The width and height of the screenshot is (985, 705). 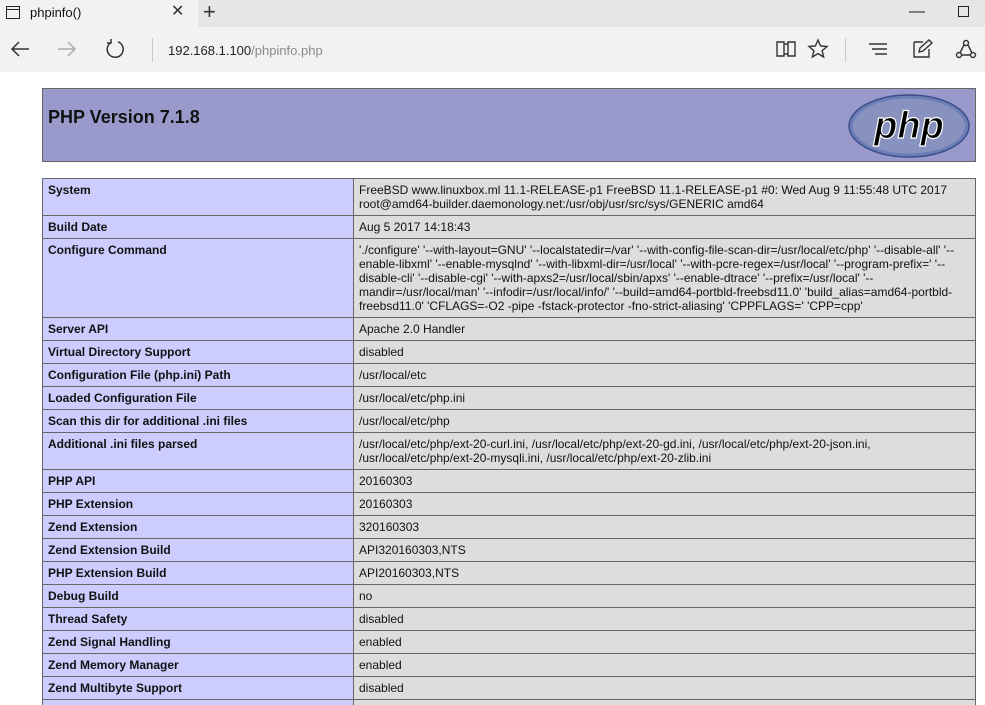 What do you see at coordinates (509, 125) in the screenshot?
I see `php-version-header: PHP Version 7.1.8 php` at bounding box center [509, 125].